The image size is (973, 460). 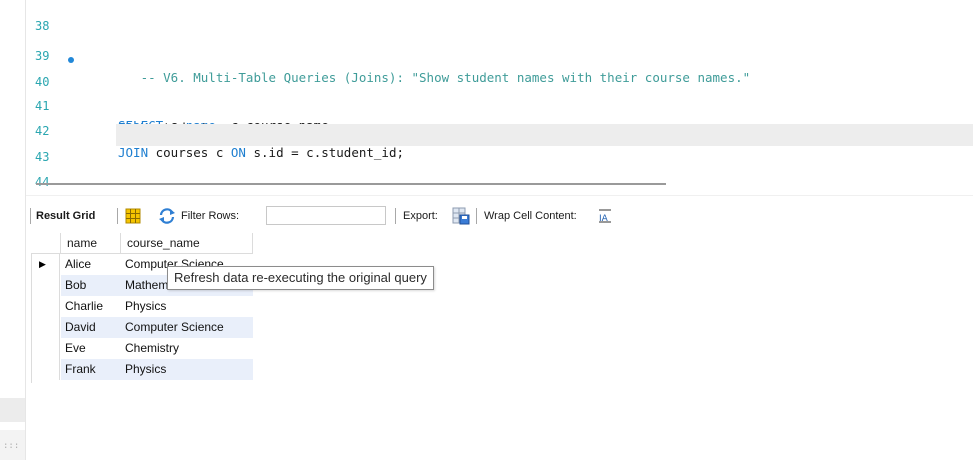 I want to click on line-number: 44, so click(x=42, y=182).